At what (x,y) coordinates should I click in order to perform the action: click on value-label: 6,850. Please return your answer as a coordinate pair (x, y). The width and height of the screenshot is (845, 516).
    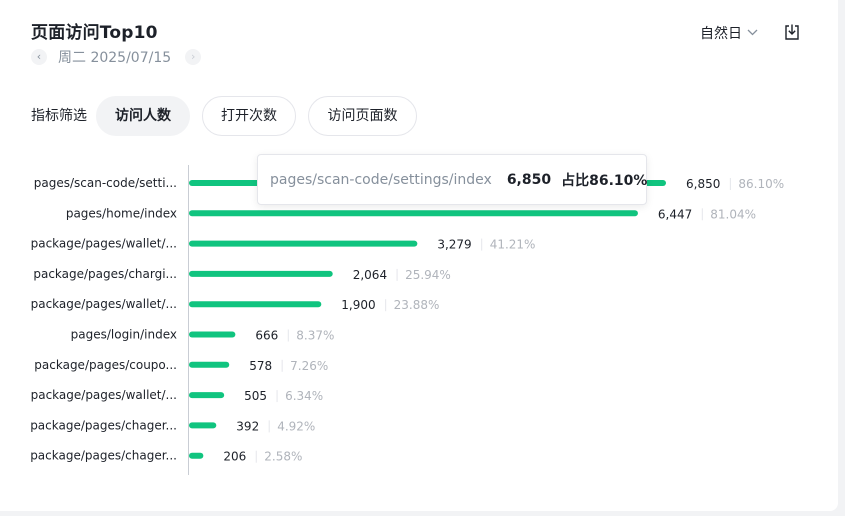
    Looking at the image, I should click on (703, 184).